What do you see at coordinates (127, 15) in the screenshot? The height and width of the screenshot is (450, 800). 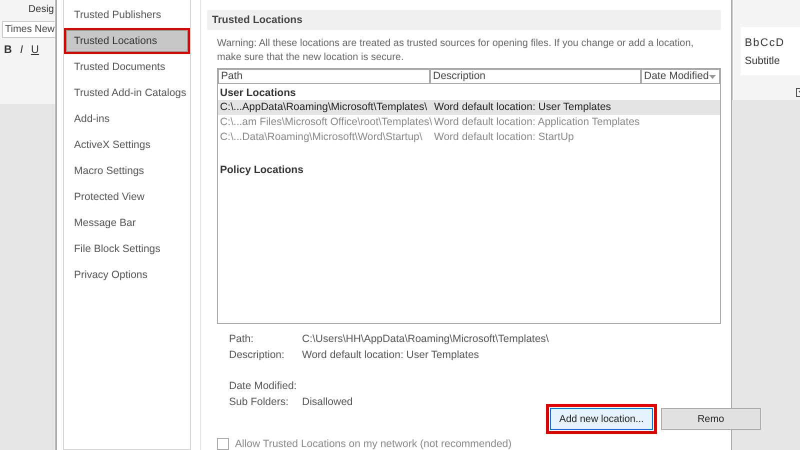 I see `sidebar-item: Trusted Publishers` at bounding box center [127, 15].